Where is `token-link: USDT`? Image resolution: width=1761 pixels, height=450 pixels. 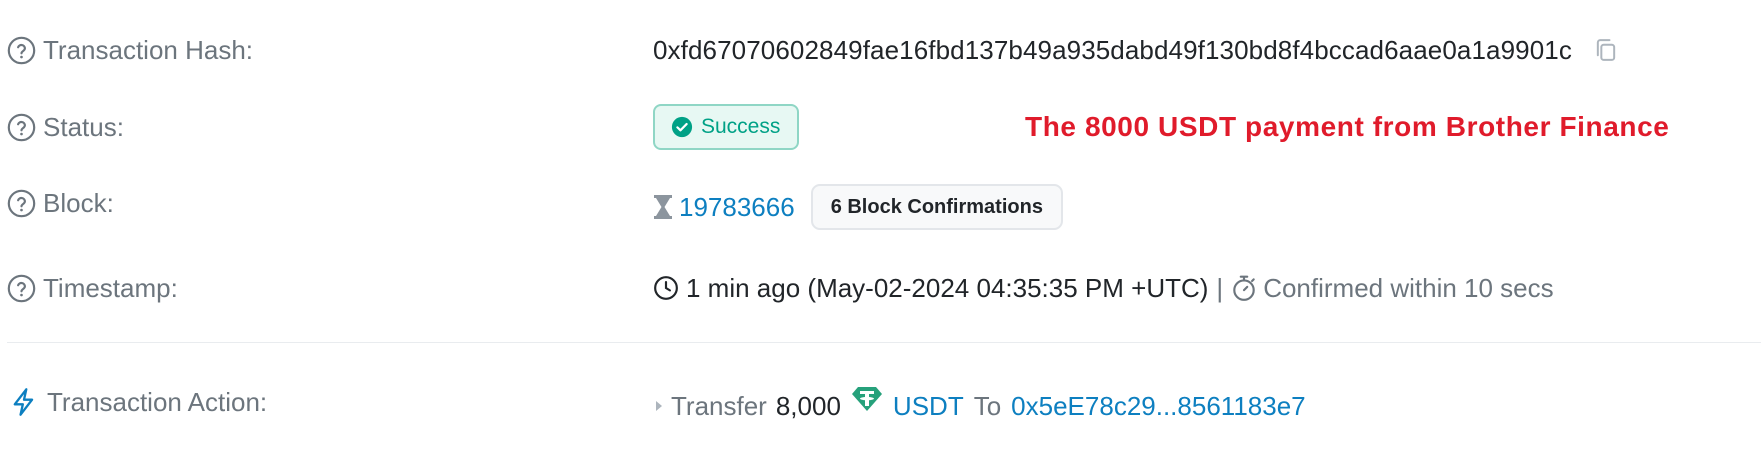
token-link: USDT is located at coordinates (928, 406).